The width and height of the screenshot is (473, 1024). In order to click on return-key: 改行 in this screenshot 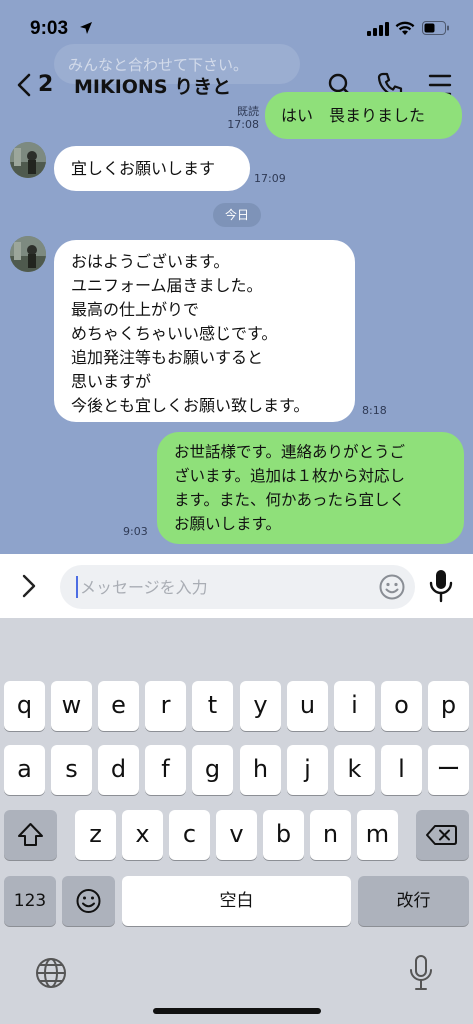, I will do `click(413, 901)`.